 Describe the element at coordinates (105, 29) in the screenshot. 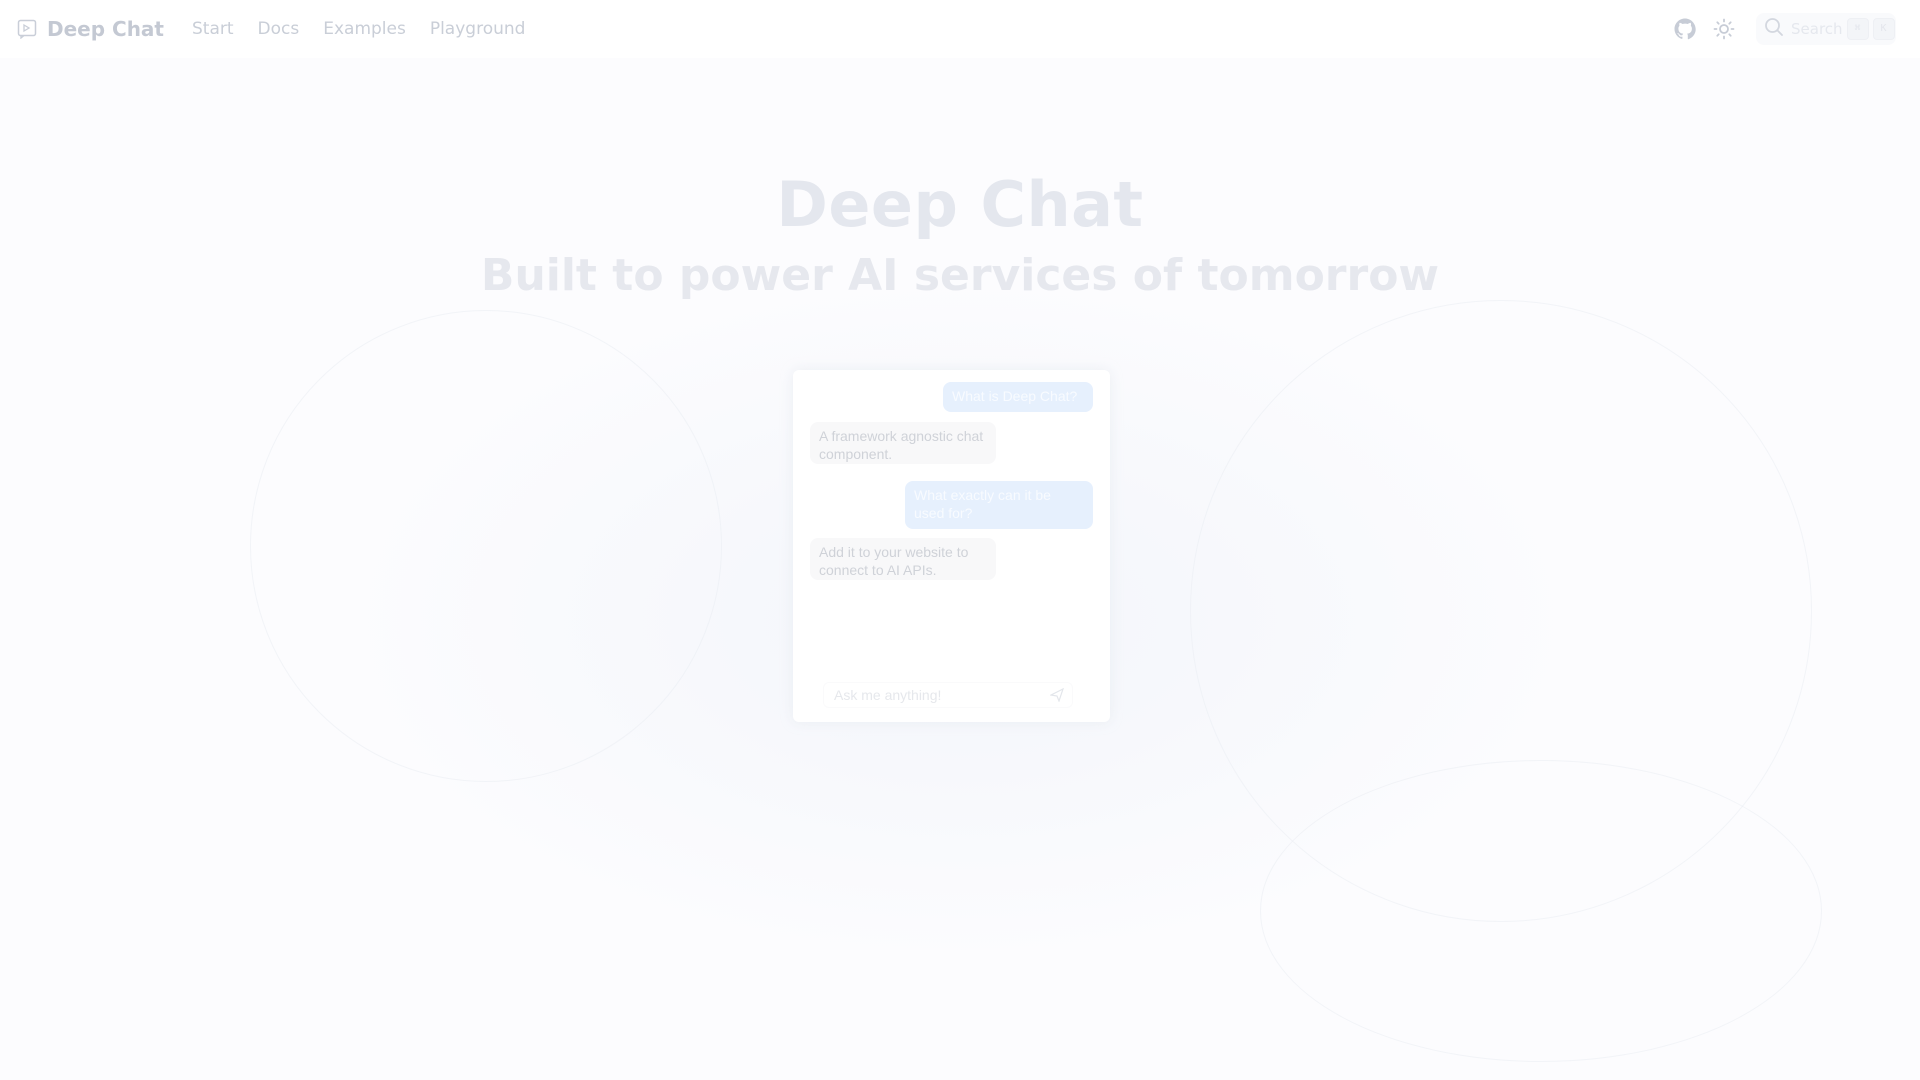

I see `brand-name: Deep Chat` at that location.